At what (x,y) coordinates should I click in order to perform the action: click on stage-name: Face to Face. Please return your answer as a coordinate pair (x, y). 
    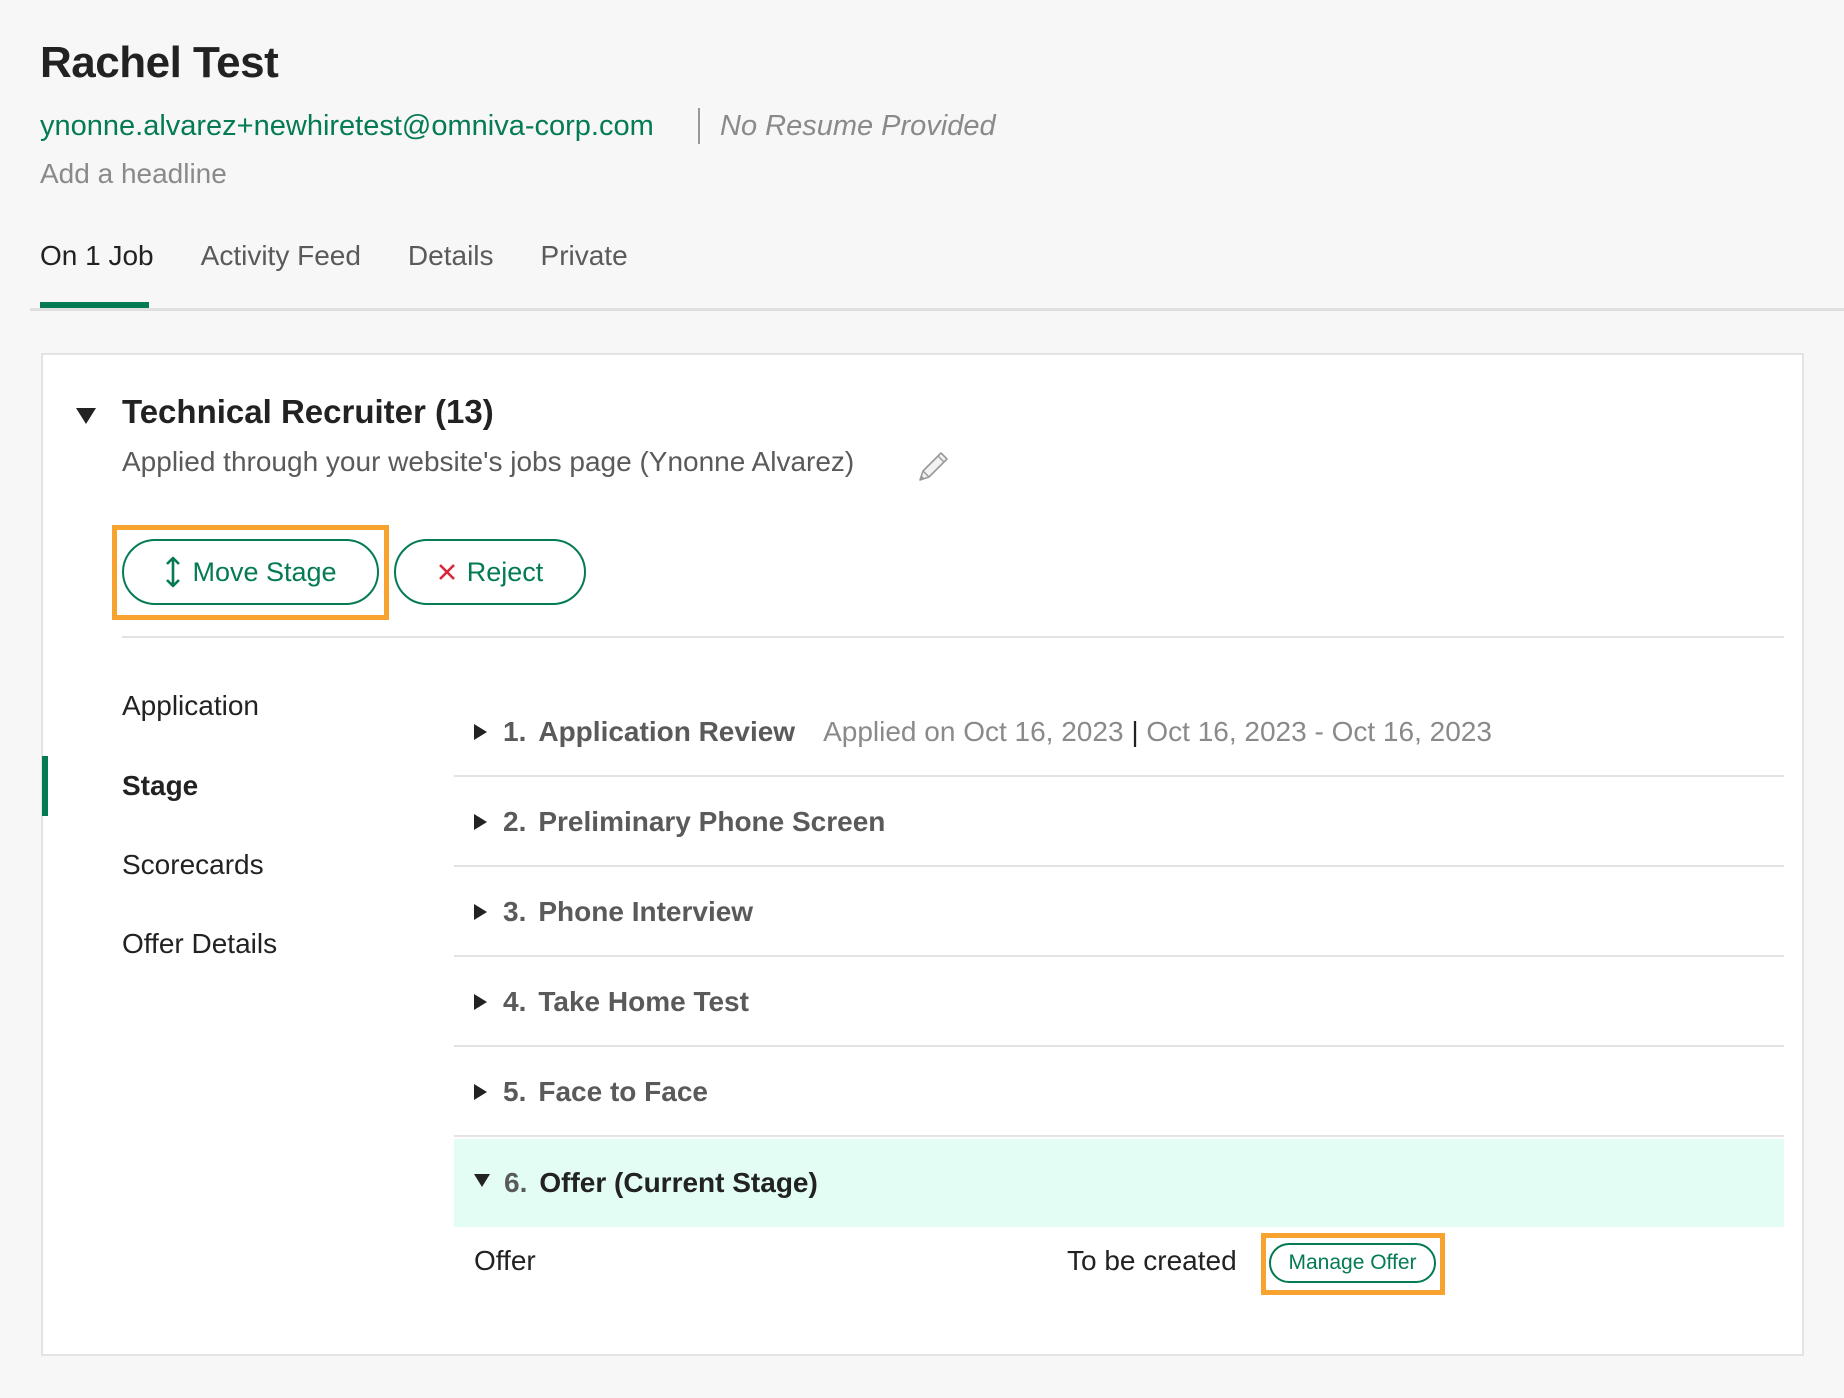
    Looking at the image, I should click on (623, 1091).